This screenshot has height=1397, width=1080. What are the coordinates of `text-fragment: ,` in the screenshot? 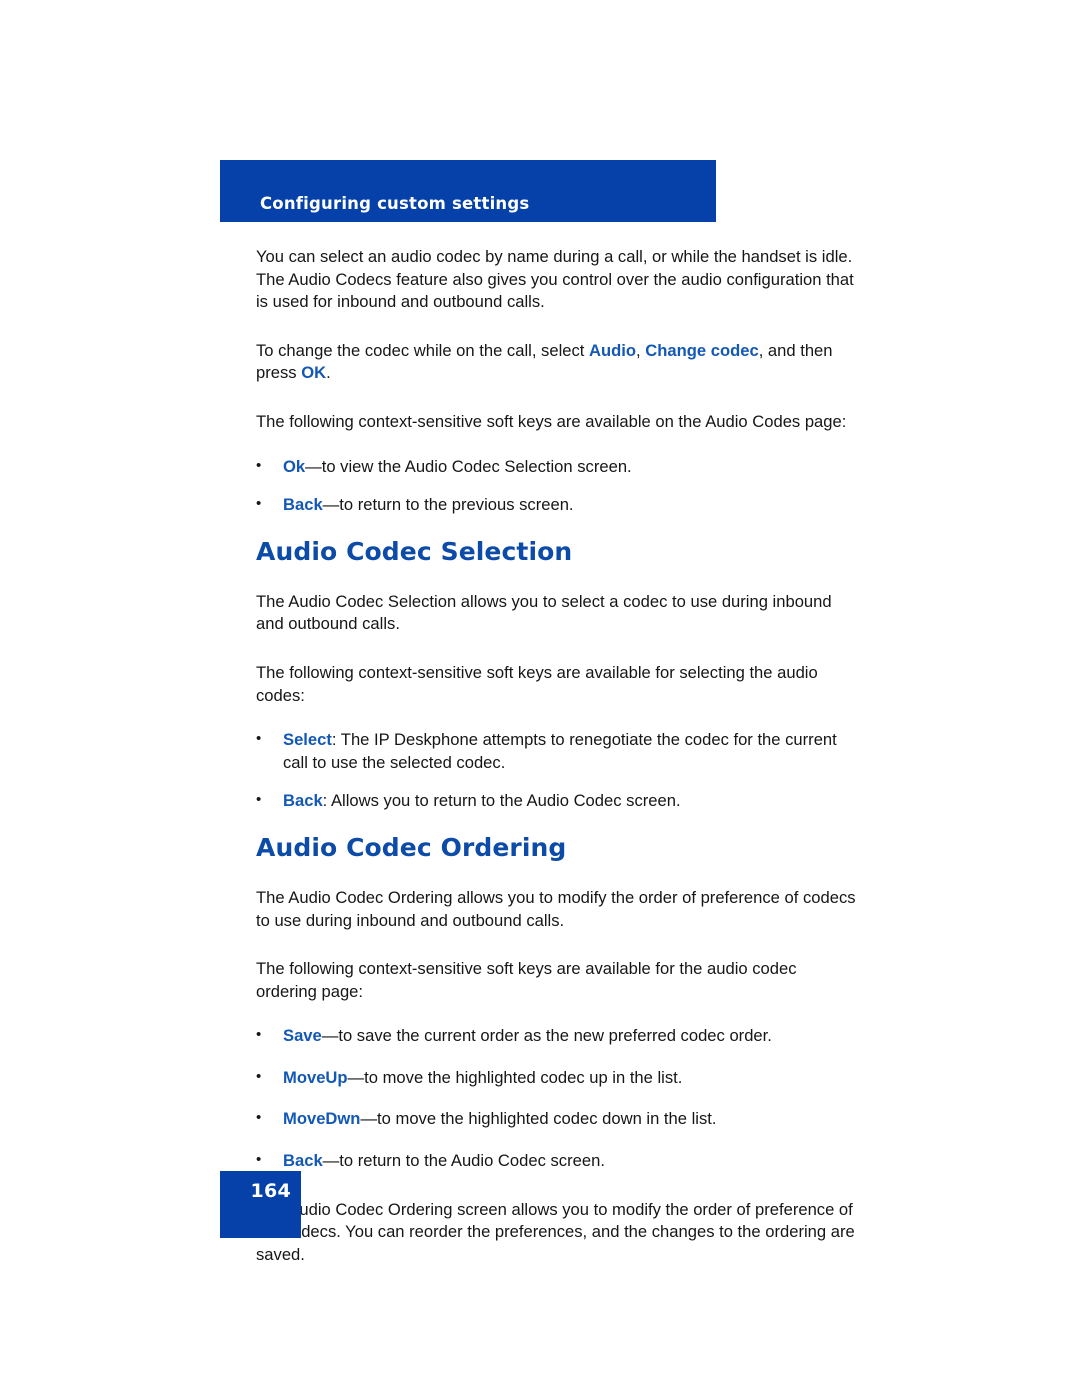 It's located at (641, 350).